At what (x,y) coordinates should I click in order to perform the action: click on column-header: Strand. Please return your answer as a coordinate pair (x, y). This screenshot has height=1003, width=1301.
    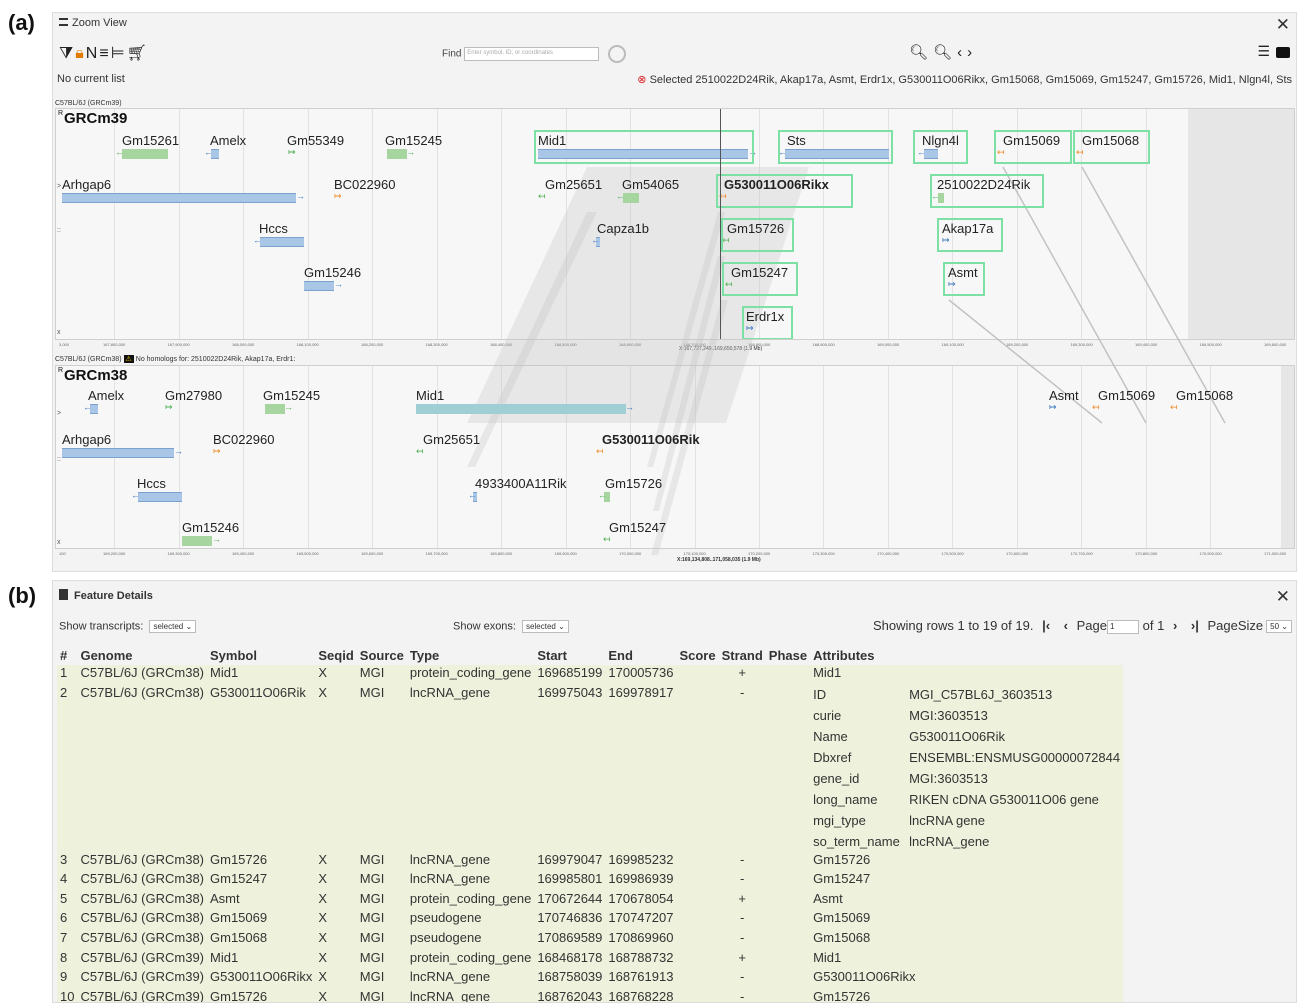
    Looking at the image, I should click on (742, 655).